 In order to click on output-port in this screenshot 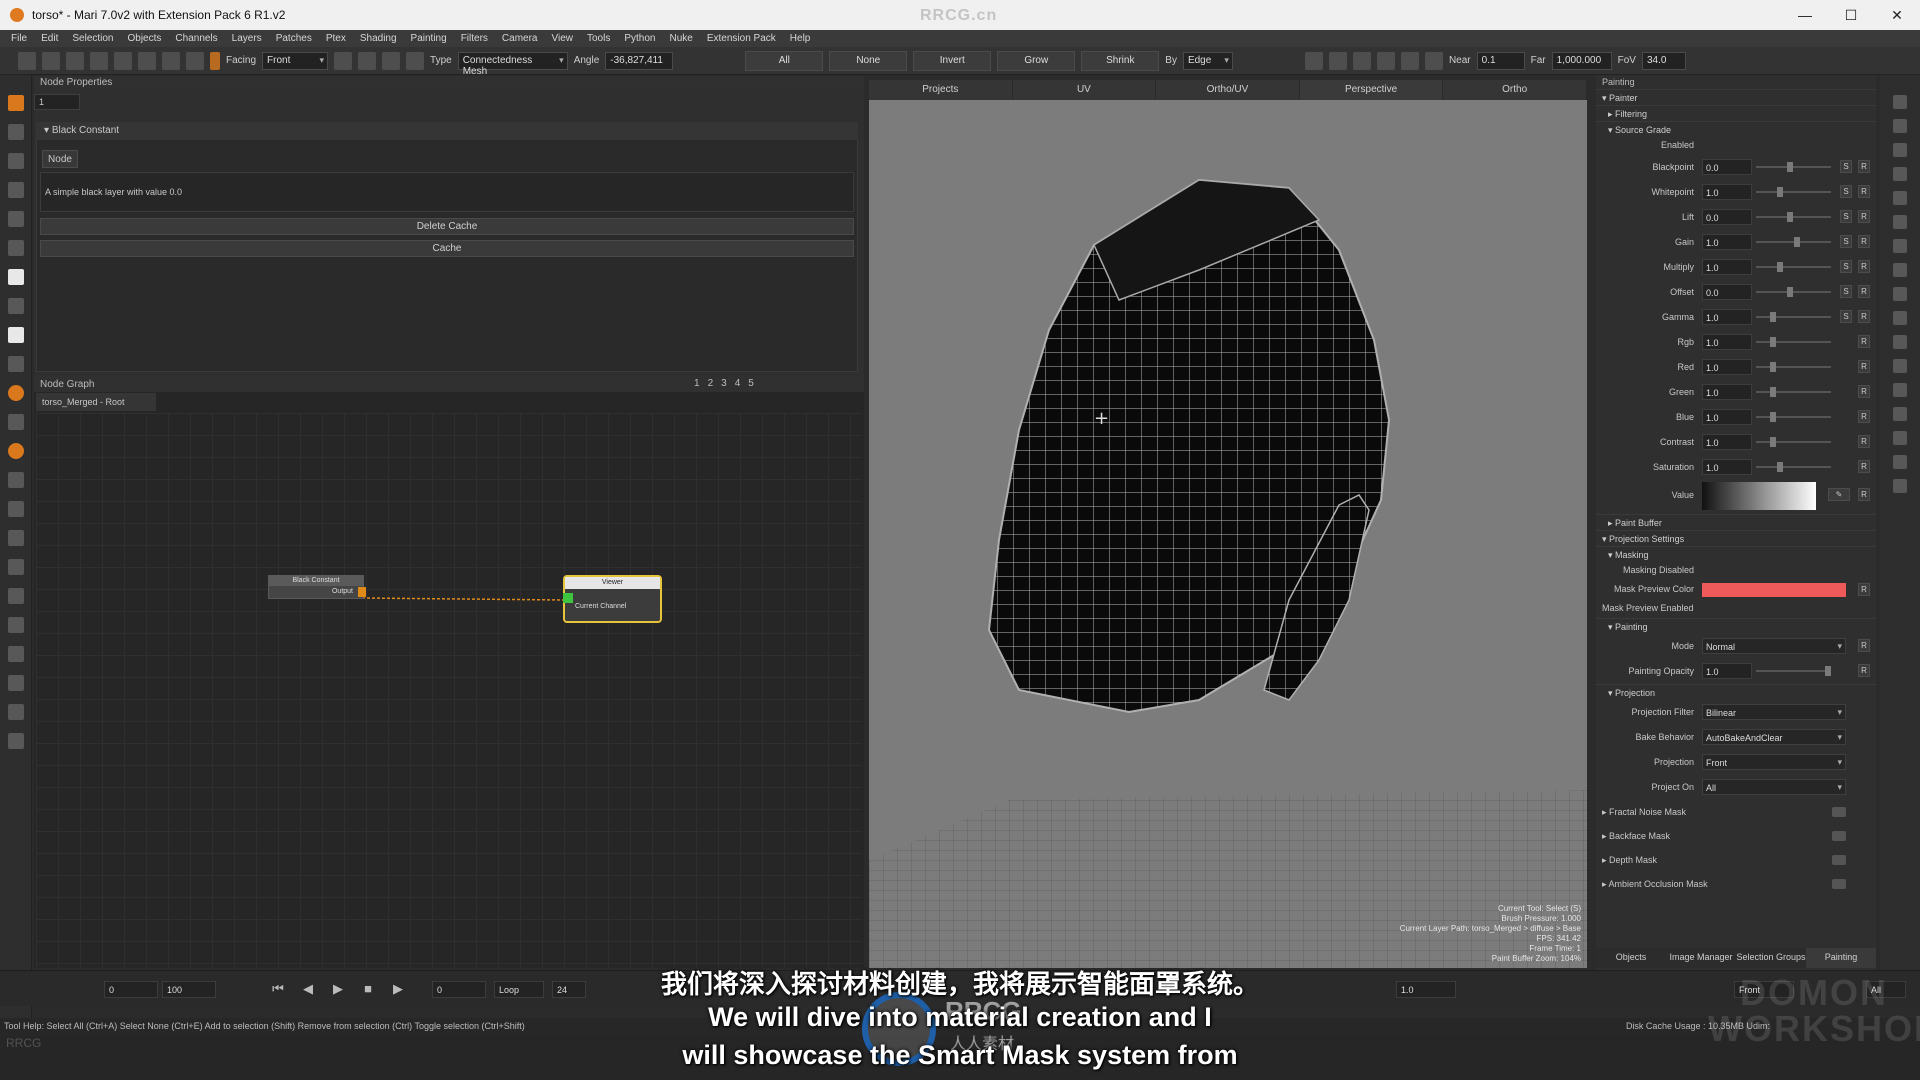, I will do `click(362, 592)`.